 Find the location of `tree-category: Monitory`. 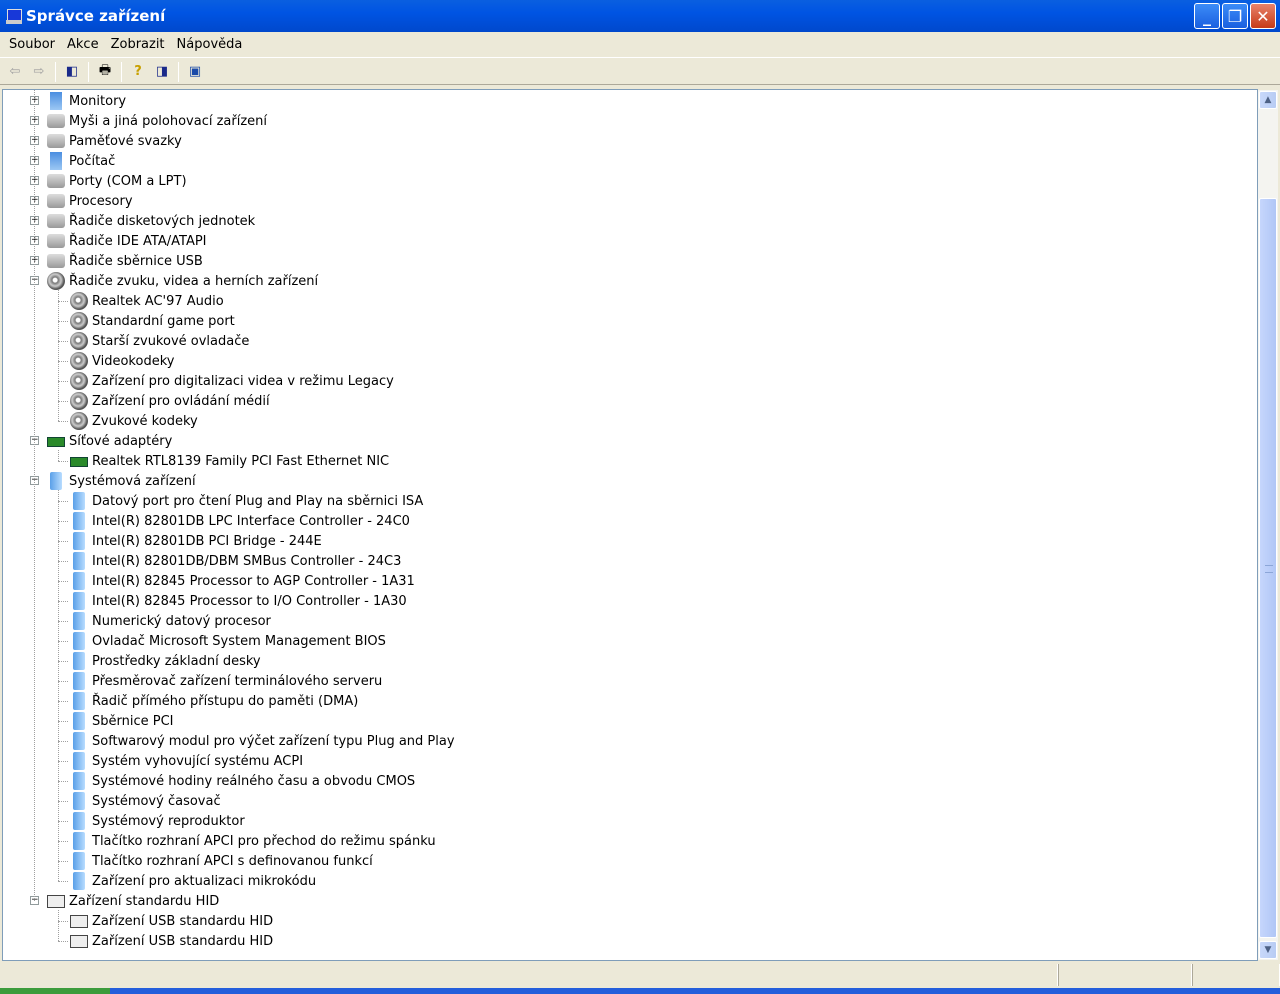

tree-category: Monitory is located at coordinates (86, 101).